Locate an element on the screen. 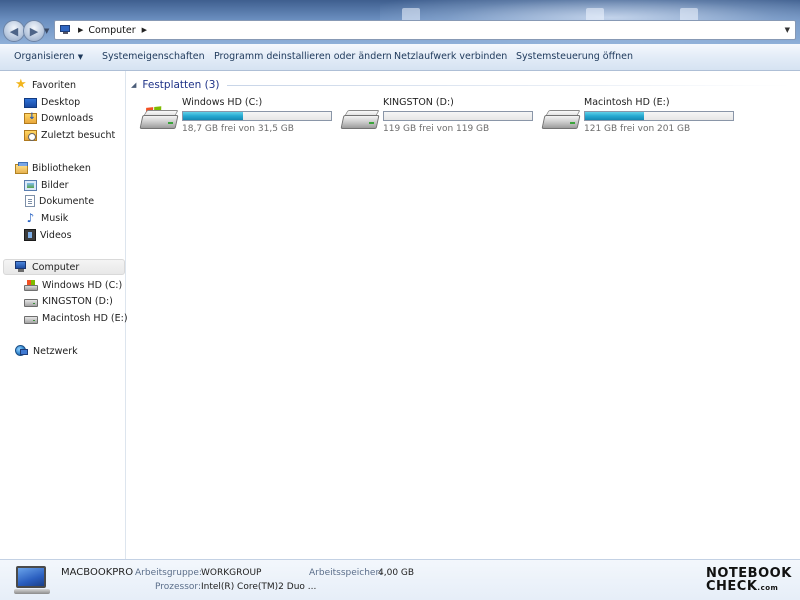  organize-menu-button: Organisieren ▼ is located at coordinates (48, 56).